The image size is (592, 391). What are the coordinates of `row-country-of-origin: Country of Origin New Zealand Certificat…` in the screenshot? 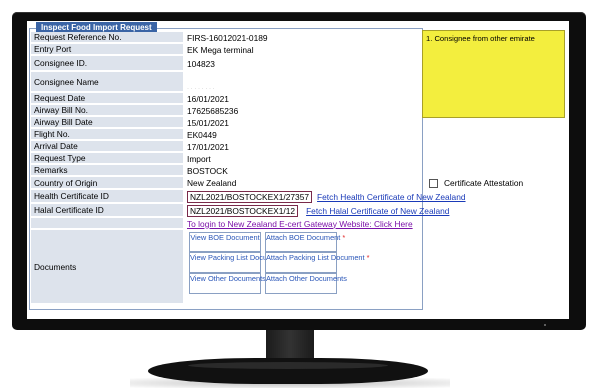 It's located at (277, 183).